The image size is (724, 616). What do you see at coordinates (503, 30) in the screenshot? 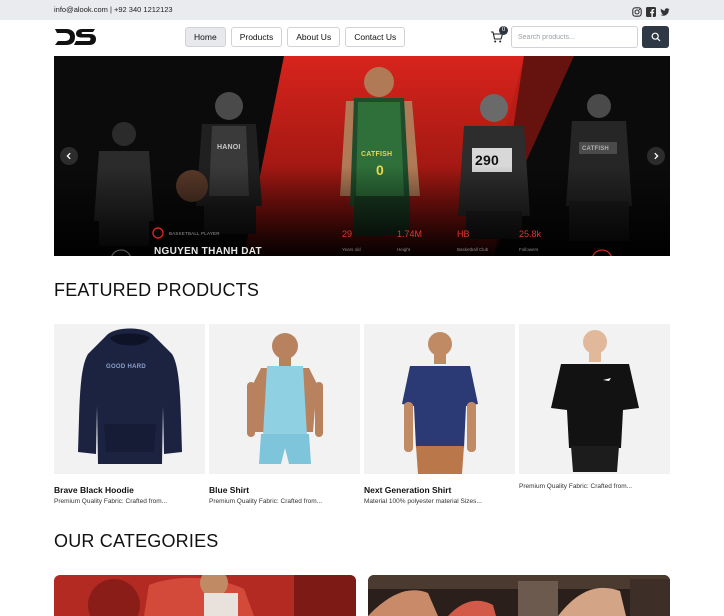
I see `cart-count-badge: 0` at bounding box center [503, 30].